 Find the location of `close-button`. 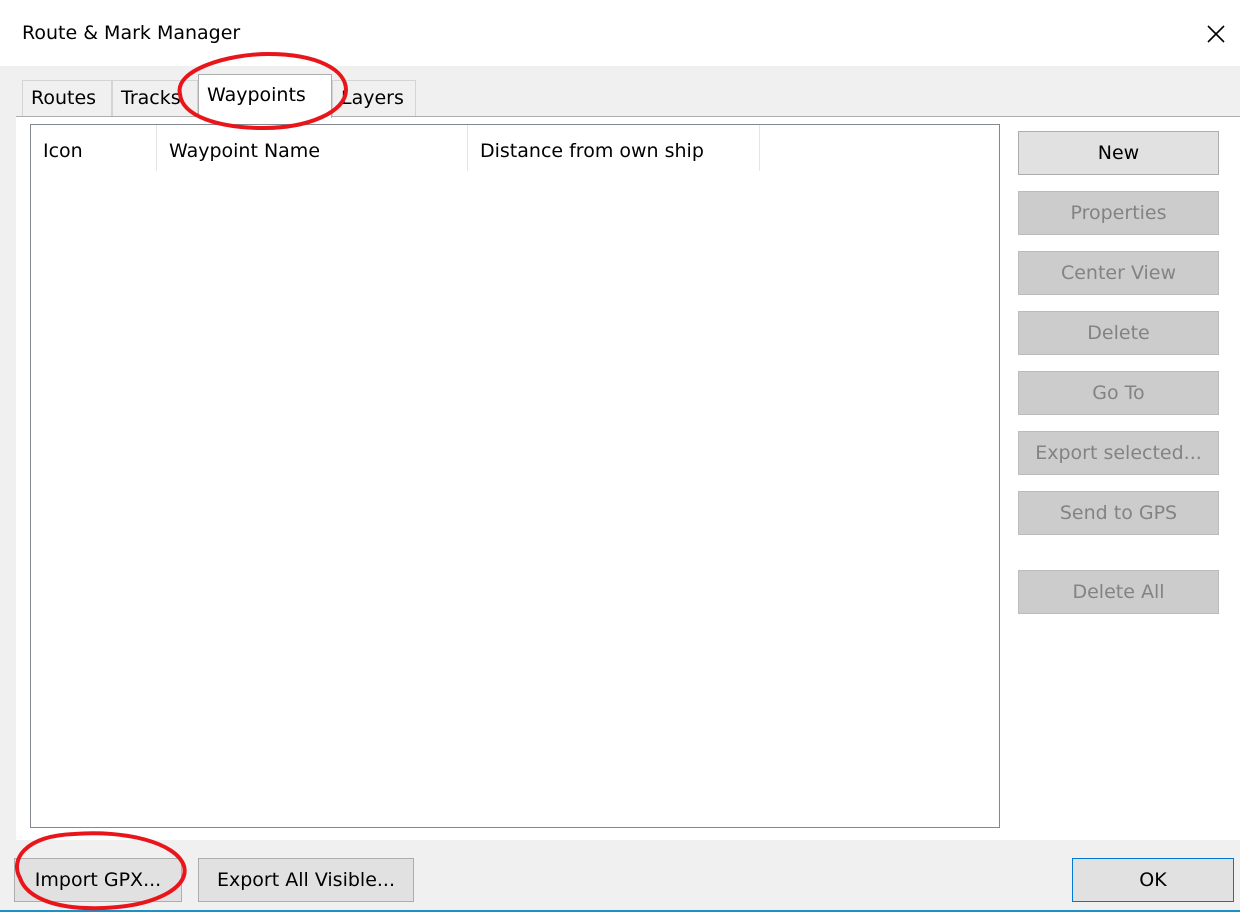

close-button is located at coordinates (1216, 34).